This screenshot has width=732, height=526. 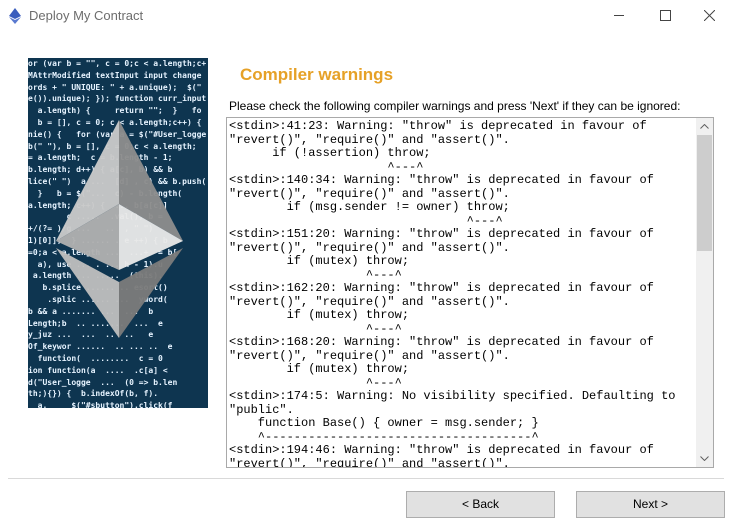 I want to click on close-icon, so click(x=709, y=15).